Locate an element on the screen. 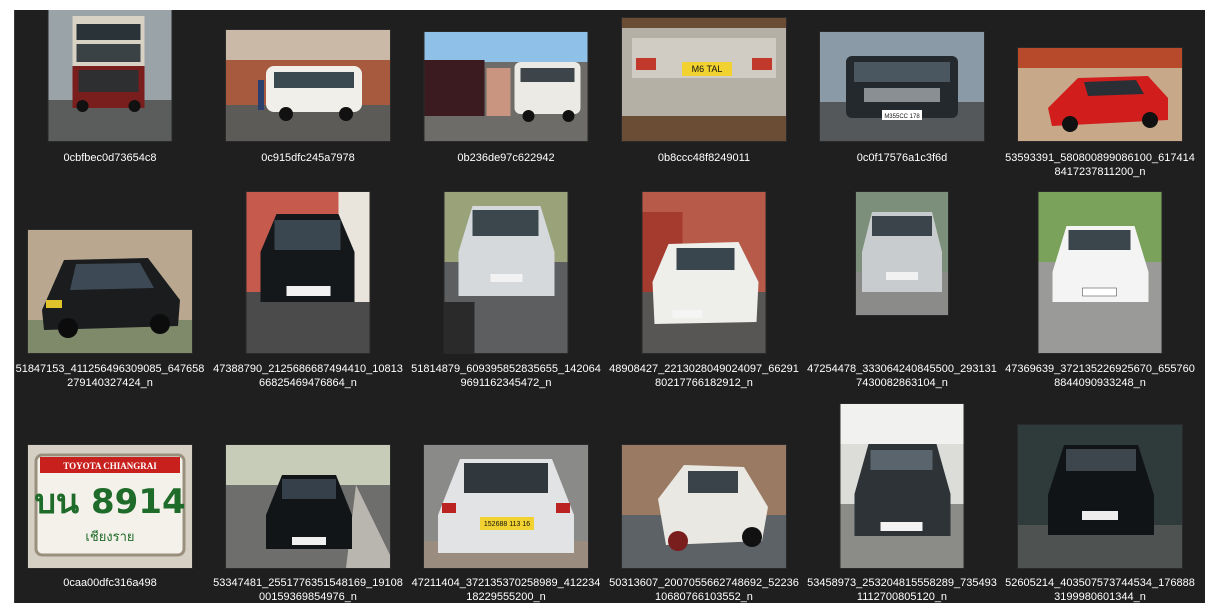 The height and width of the screenshot is (605, 1215). thumbnail-image: TOYOTA CHIANGRAI บน 8914 เชียงราย is located at coordinates (110, 506).